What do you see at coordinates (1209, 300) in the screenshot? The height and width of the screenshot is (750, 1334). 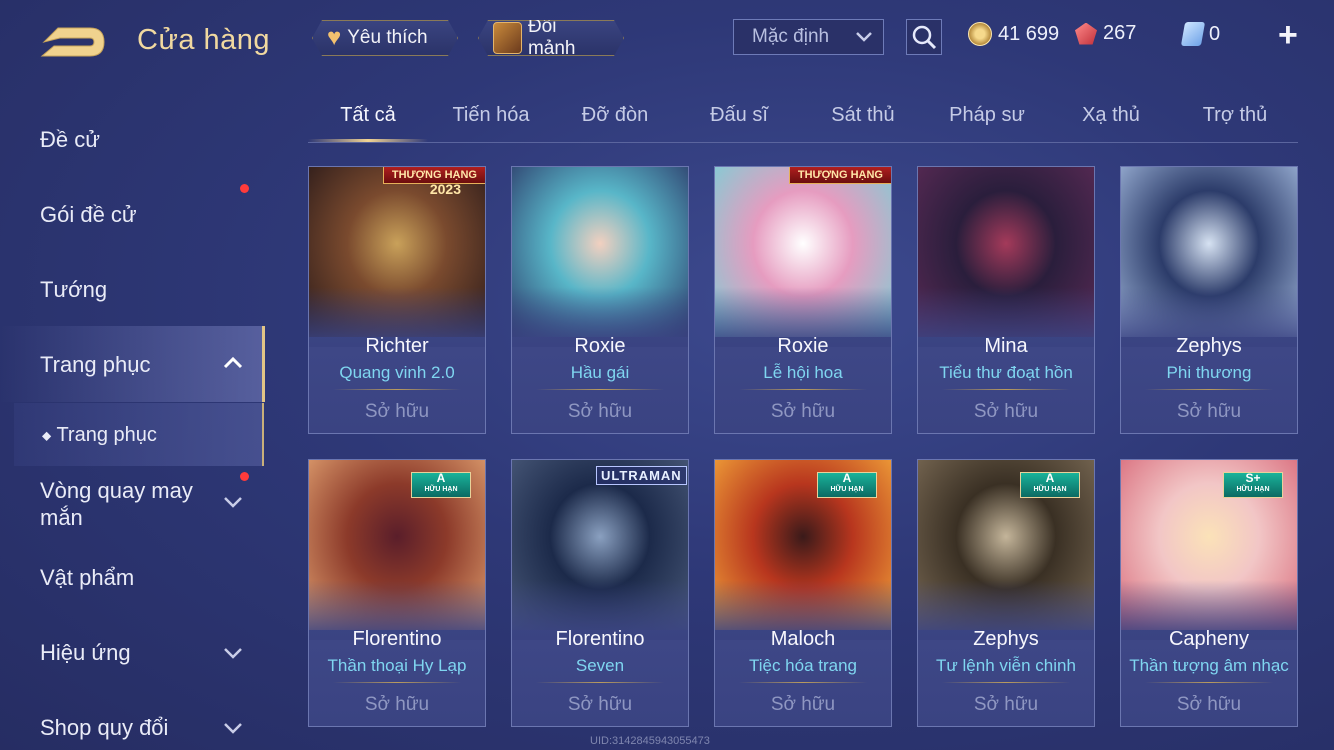 I see `skin-card: Zephys Phi thương Sở hữu` at bounding box center [1209, 300].